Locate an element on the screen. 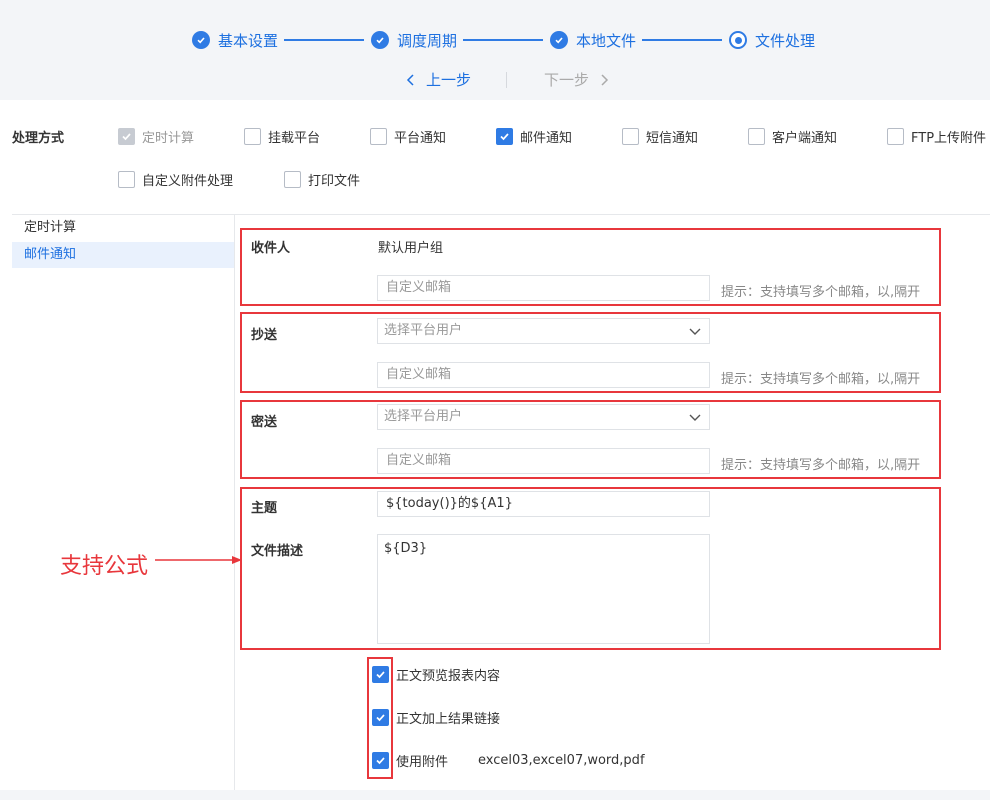 The image size is (990, 800). attachment-types: excel03,excel07,word,pdf is located at coordinates (561, 760).